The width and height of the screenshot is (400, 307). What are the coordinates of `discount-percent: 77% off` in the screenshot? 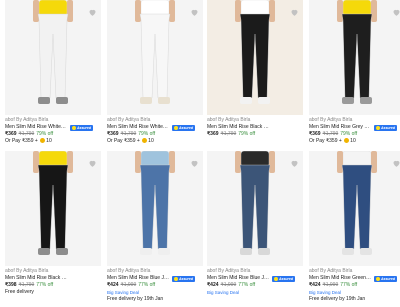 It's located at (147, 285).